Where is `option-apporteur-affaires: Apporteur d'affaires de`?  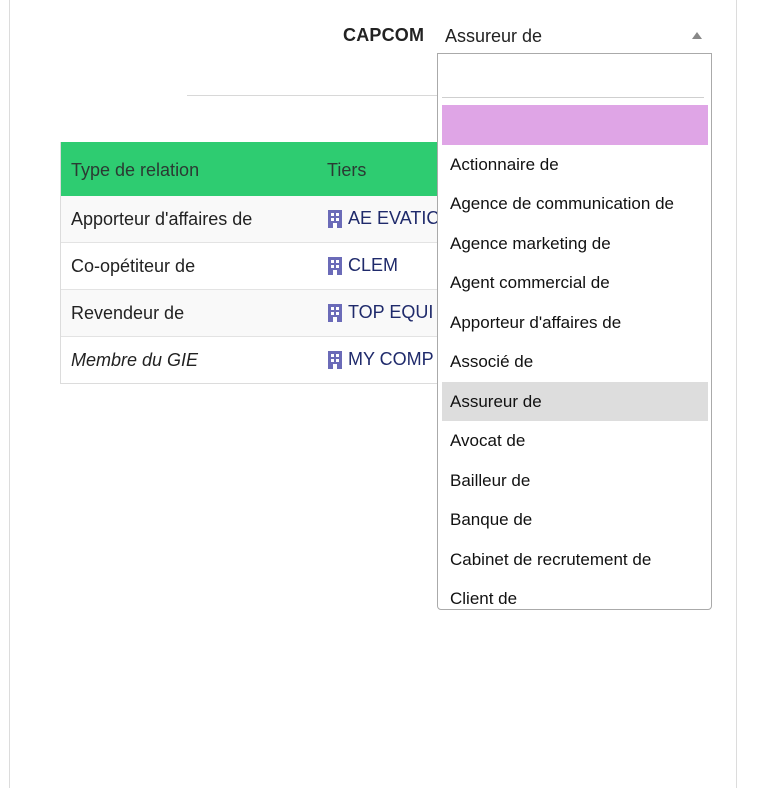
option-apporteur-affaires: Apporteur d'affaires de is located at coordinates (575, 323).